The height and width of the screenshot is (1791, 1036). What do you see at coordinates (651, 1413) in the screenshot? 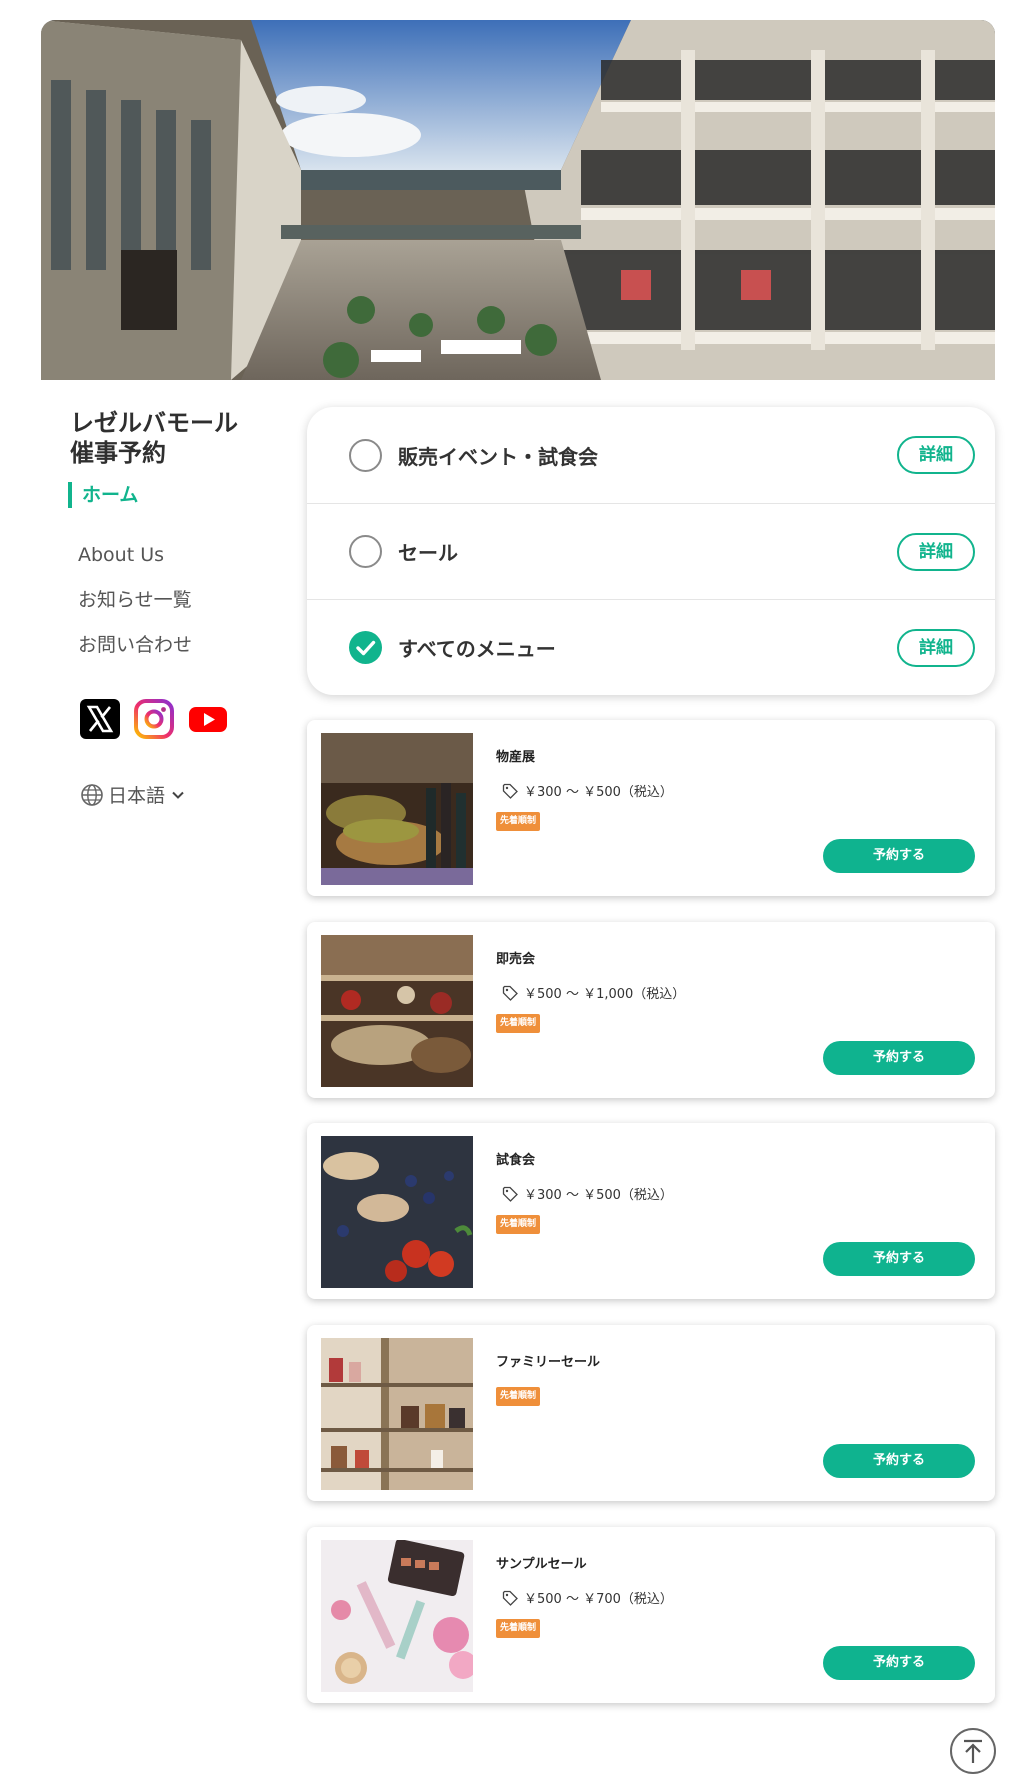
I see `event-card-family-sale: ファミリーセール 先着順制 予約する` at bounding box center [651, 1413].